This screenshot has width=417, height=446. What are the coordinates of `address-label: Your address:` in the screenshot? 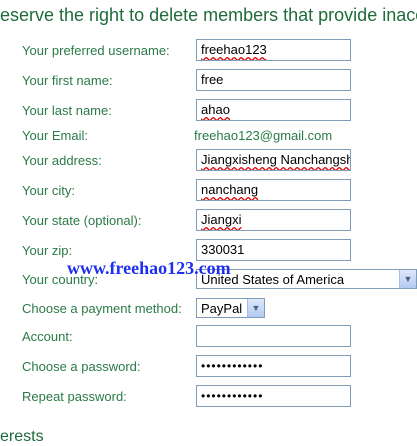 It's located at (62, 160).